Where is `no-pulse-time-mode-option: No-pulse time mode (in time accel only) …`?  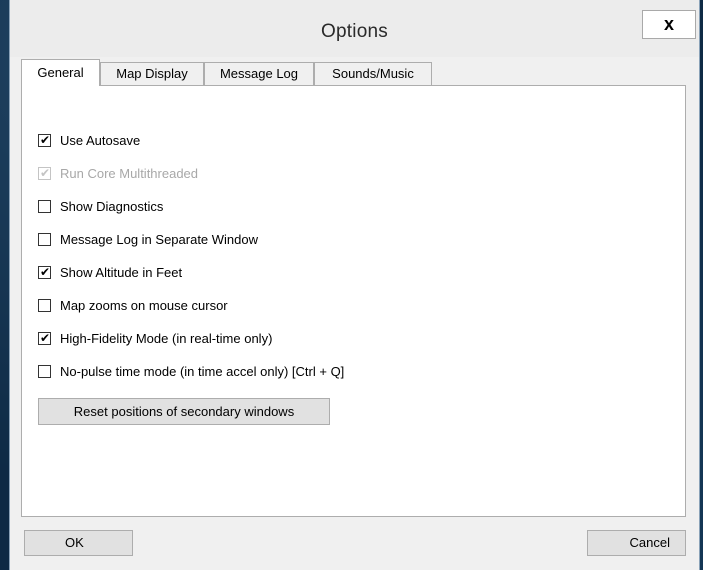
no-pulse-time-mode-option: No-pulse time mode (in time accel only) … is located at coordinates (191, 371).